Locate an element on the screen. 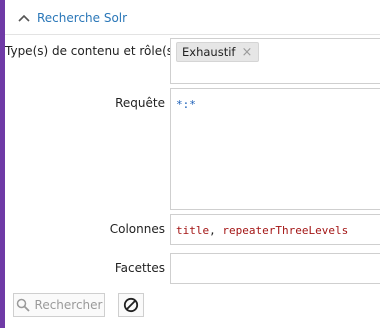  columns-row: Colonnes title, repeaterThreeLevels is located at coordinates (192, 229).